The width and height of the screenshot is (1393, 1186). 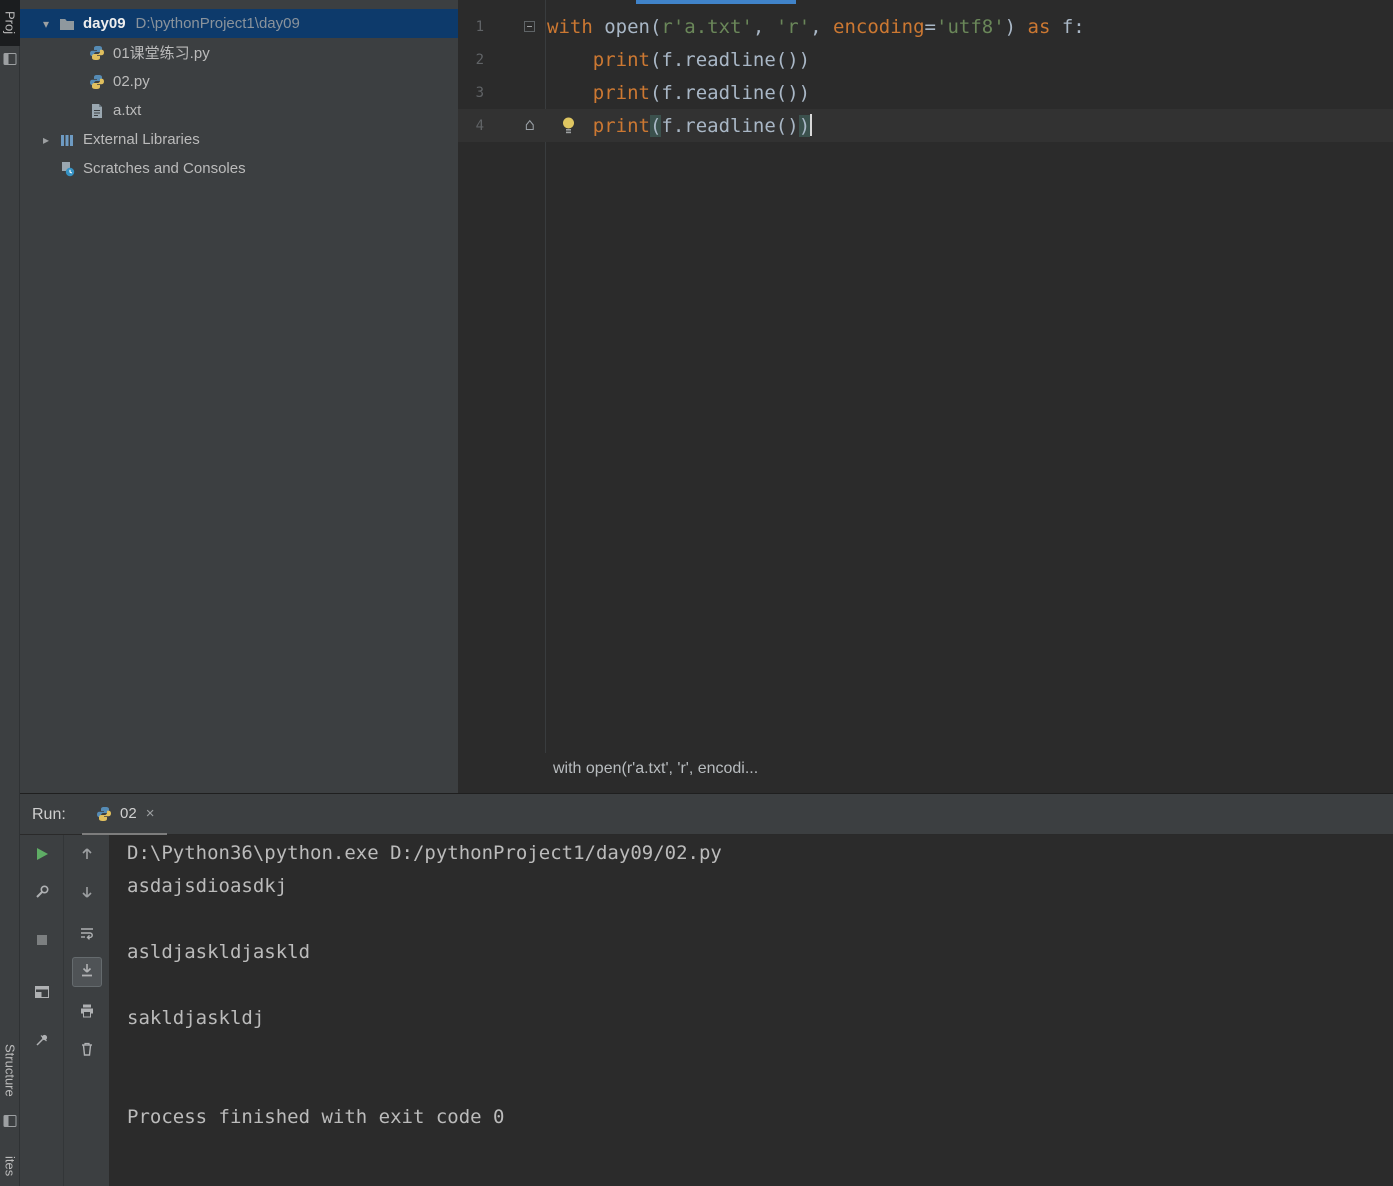 I want to click on project-item: Scratches and Consoles, so click(x=239, y=168).